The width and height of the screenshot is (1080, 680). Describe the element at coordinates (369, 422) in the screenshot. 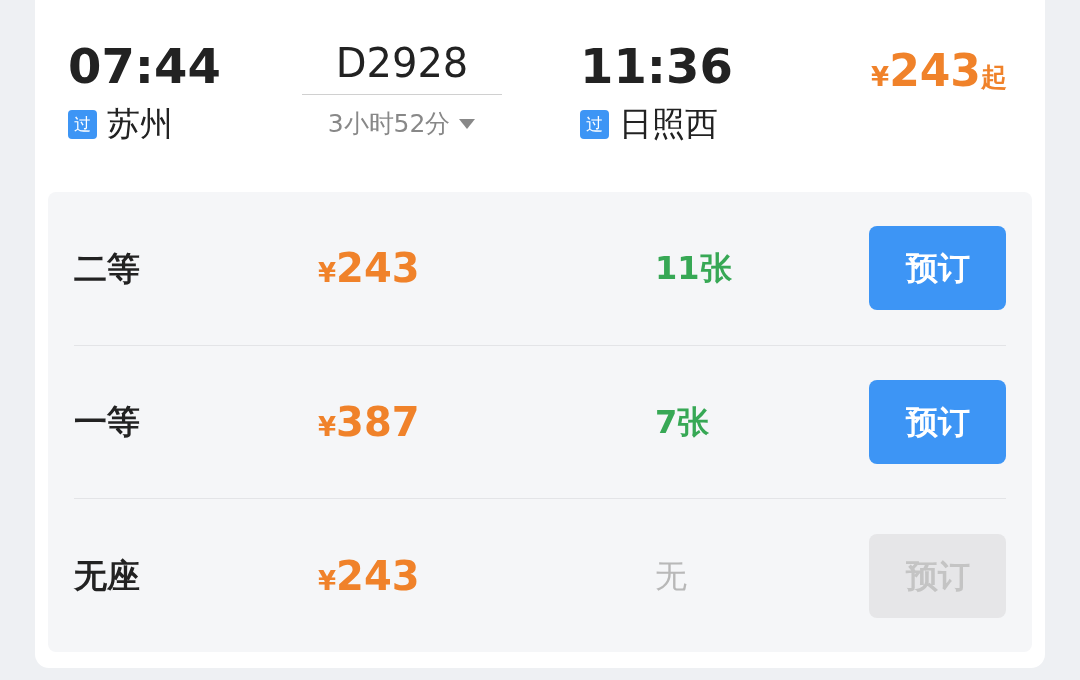

I see `seat-price: ¥387` at that location.